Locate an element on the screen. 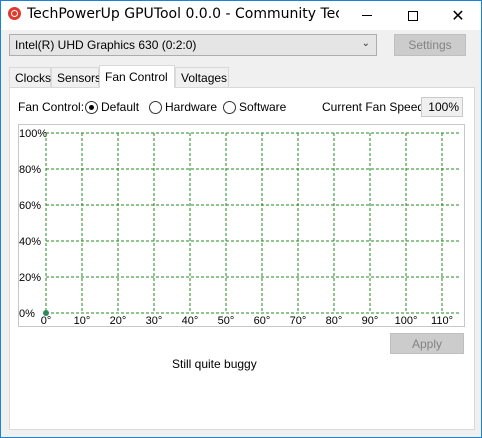  x-tick-label: 80° is located at coordinates (334, 320).